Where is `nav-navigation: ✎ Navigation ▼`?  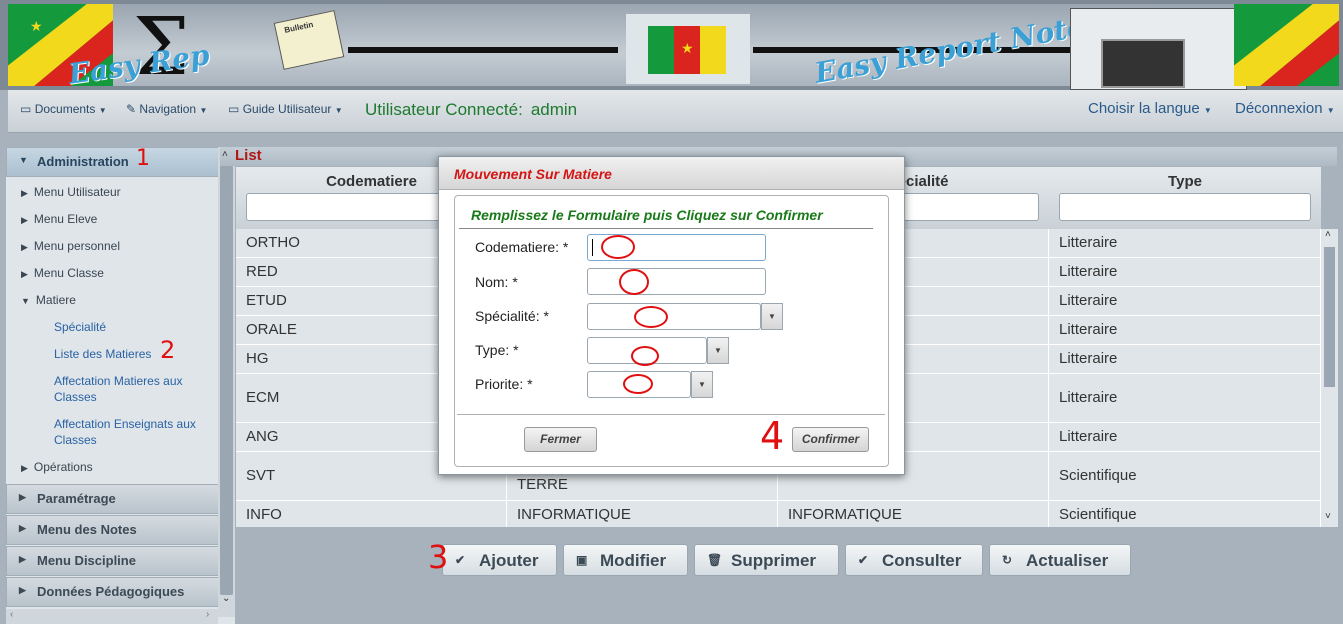 nav-navigation: ✎ Navigation ▼ is located at coordinates (166, 109).